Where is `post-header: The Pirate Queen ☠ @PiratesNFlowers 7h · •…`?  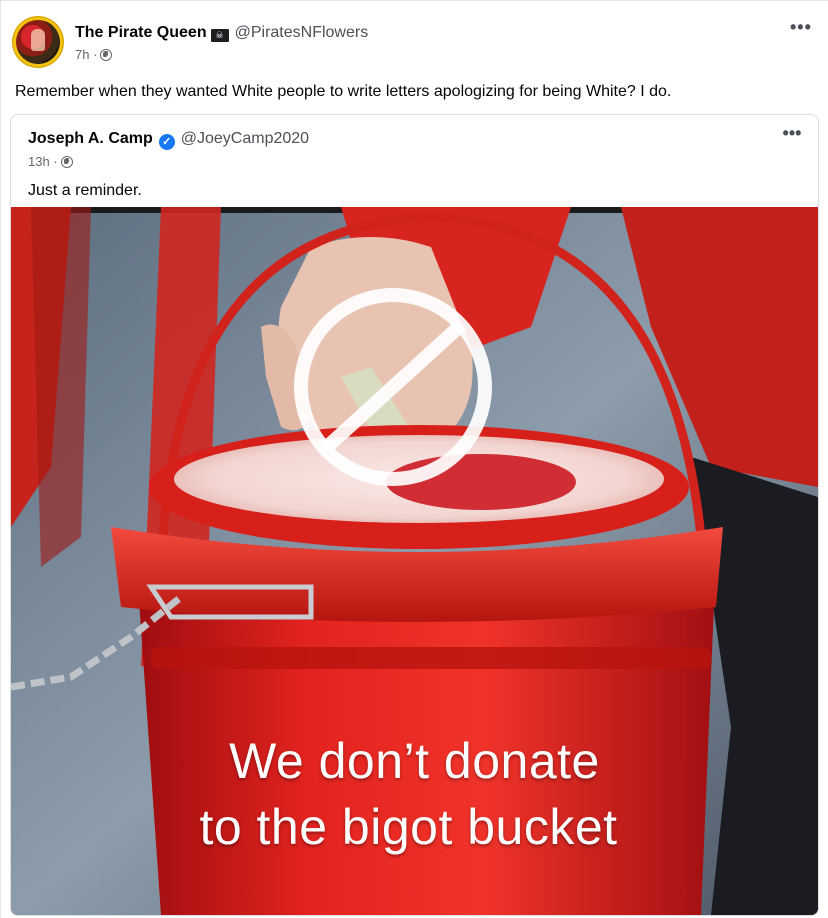 post-header: The Pirate Queen ☠ @PiratesNFlowers 7h · •… is located at coordinates (414, 44).